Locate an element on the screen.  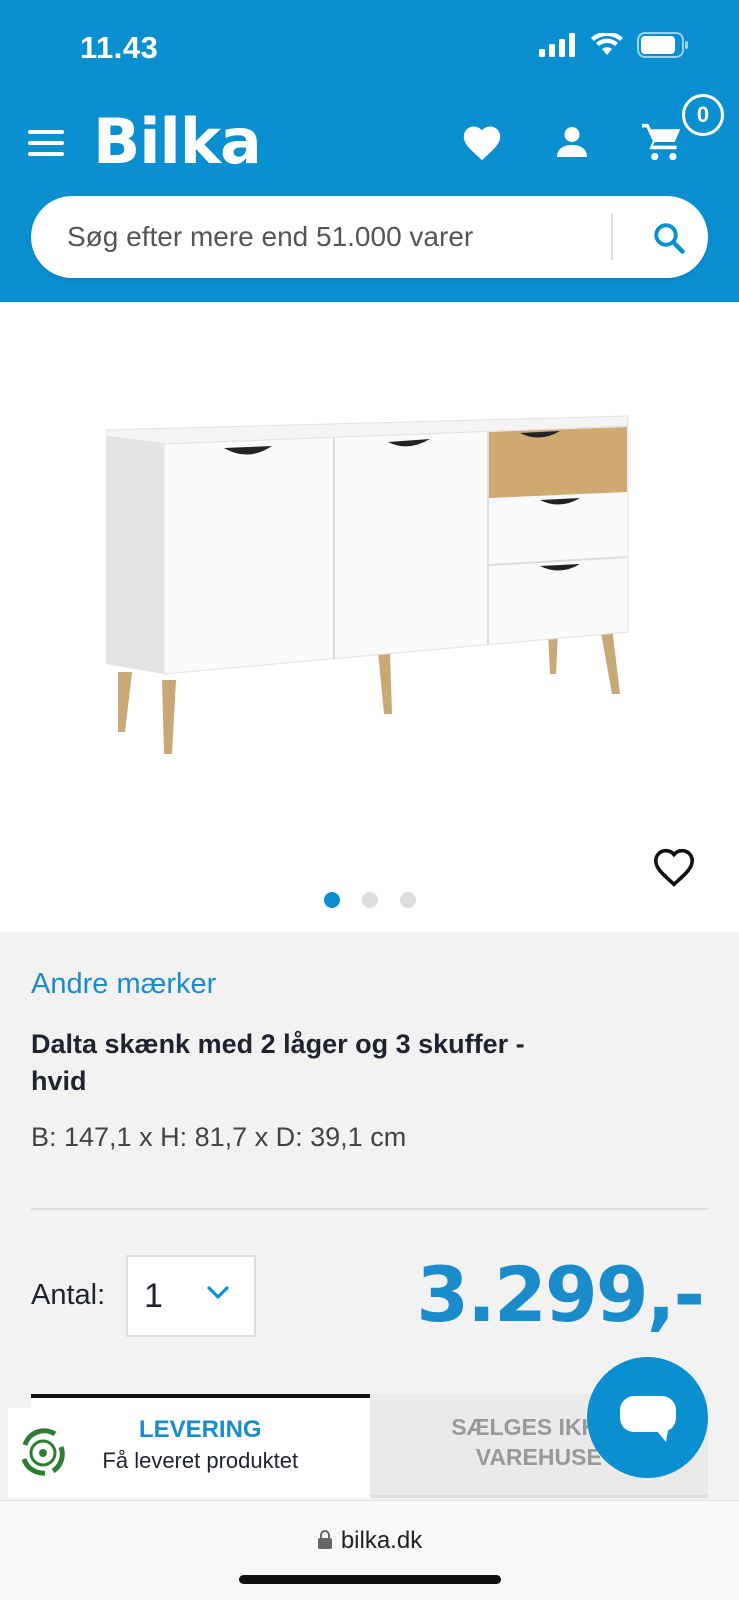
product-price: 3.299,- is located at coordinates (560, 1294).